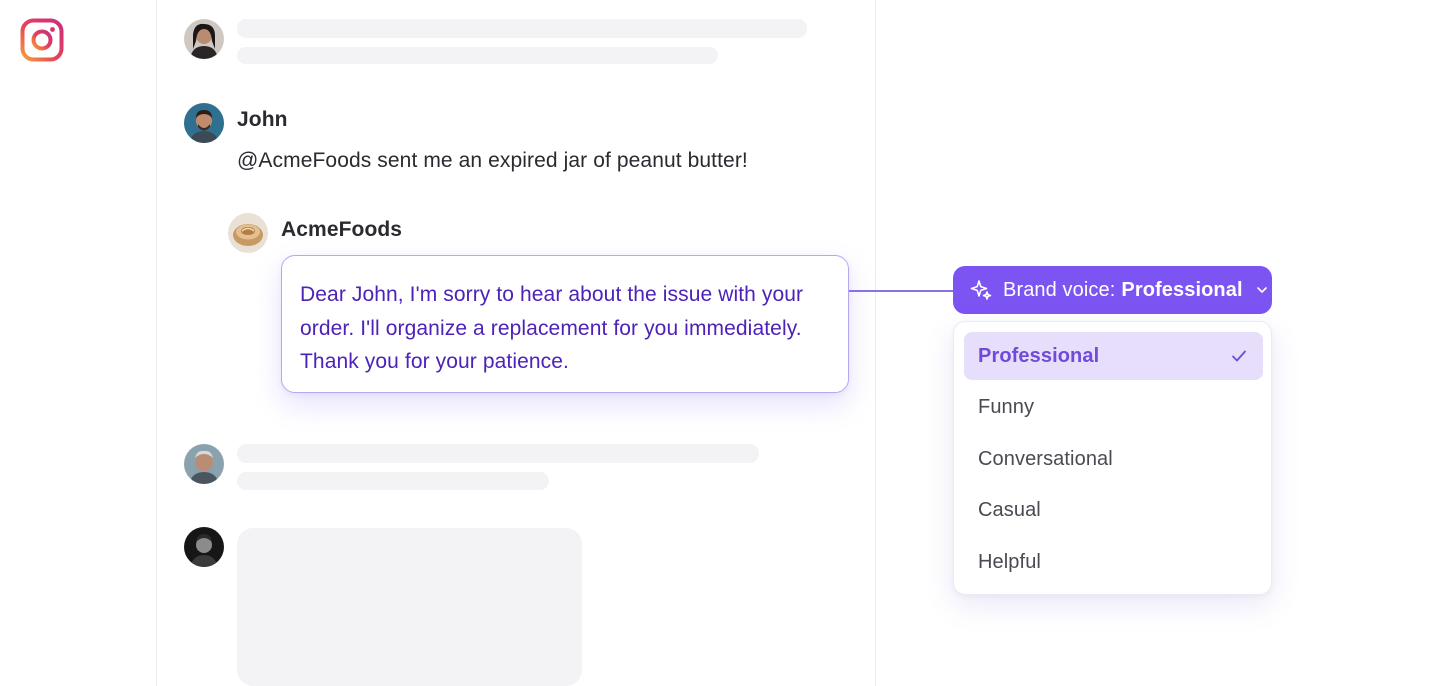  What do you see at coordinates (42, 40) in the screenshot?
I see `instagram-icon` at bounding box center [42, 40].